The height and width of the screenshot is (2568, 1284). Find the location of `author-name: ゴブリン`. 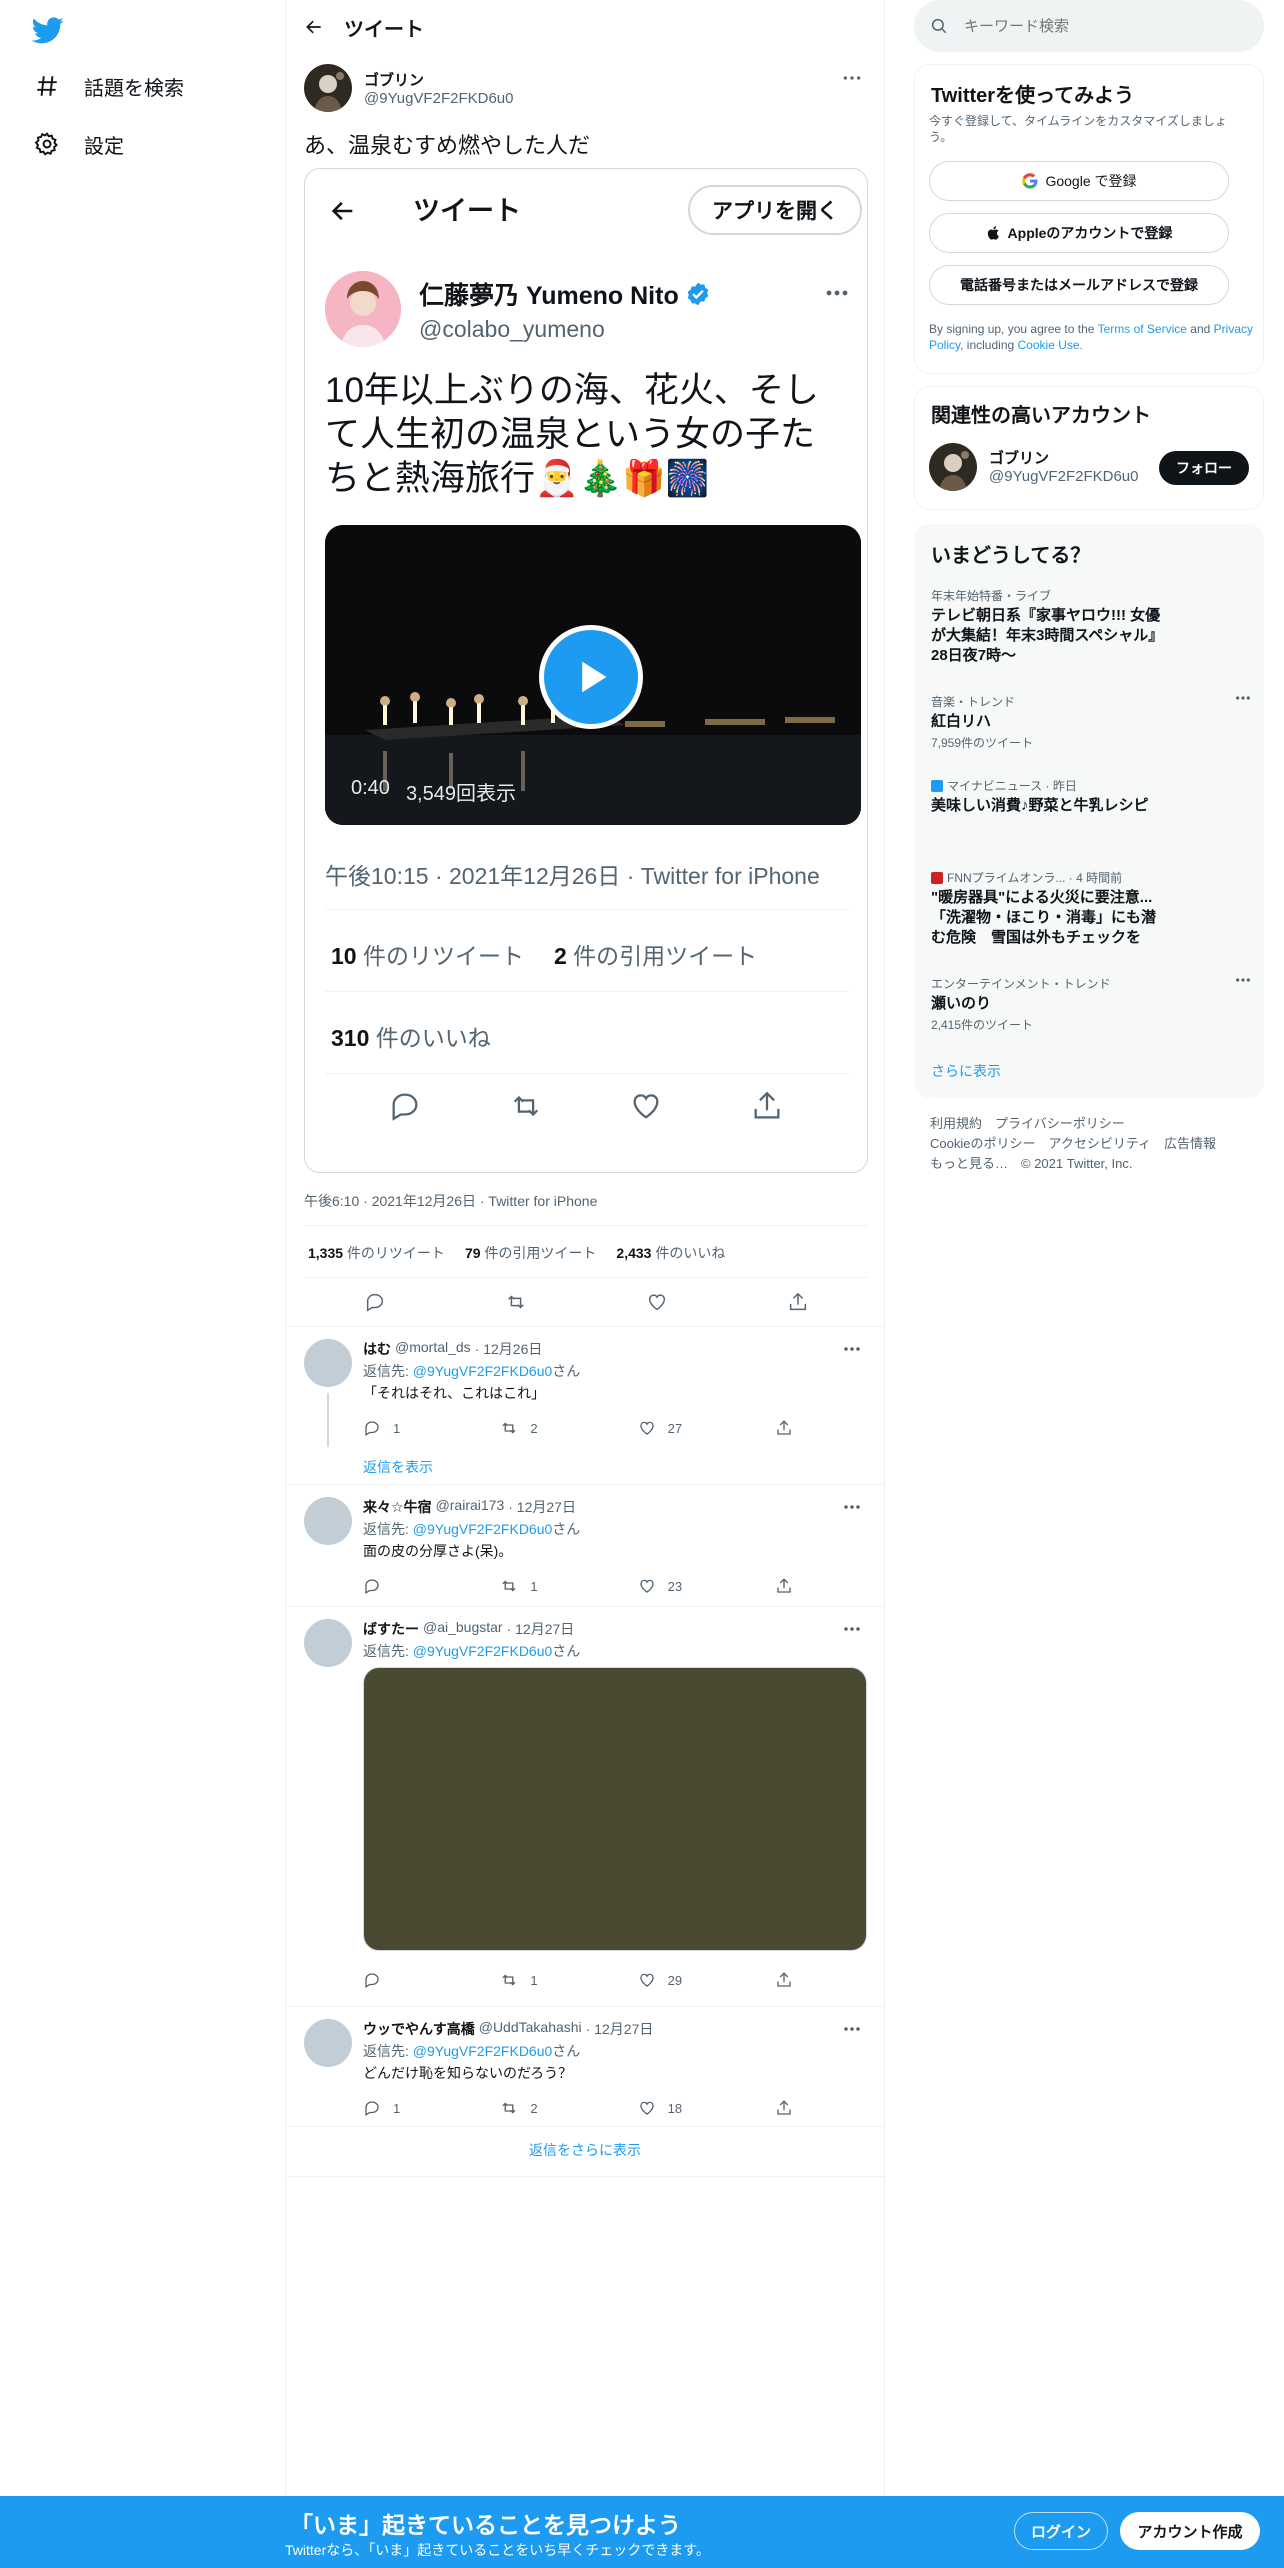

author-name: ゴブリン is located at coordinates (438, 79).